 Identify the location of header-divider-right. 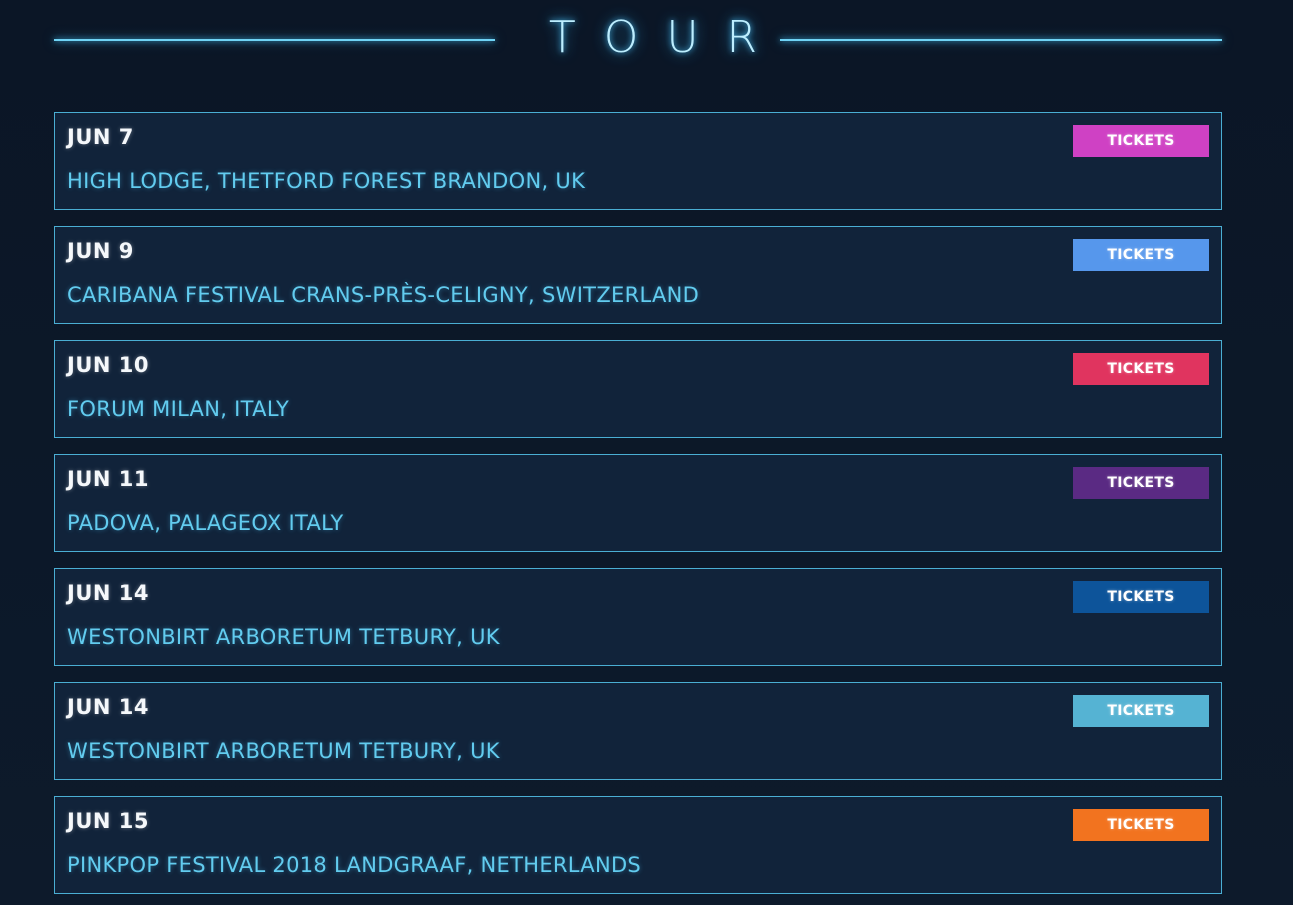
(1001, 40).